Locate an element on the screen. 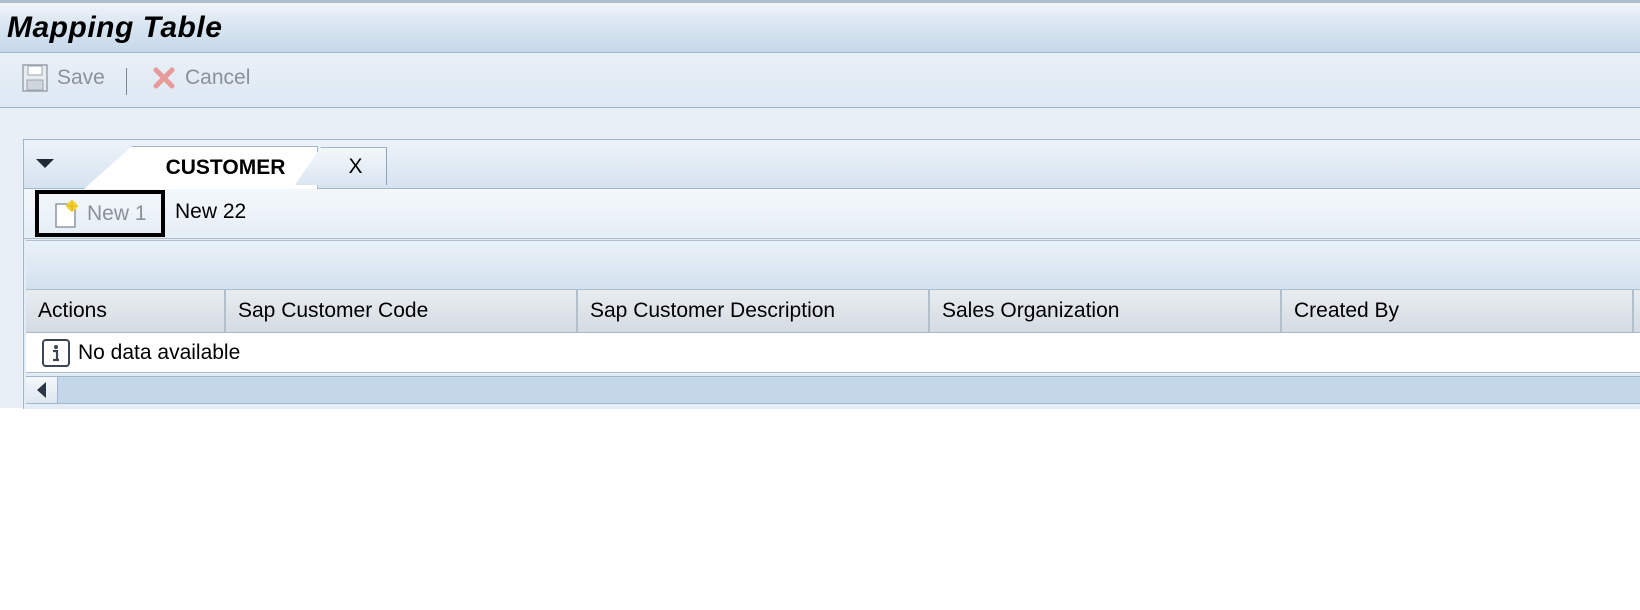 Image resolution: width=1640 pixels, height=610 pixels. red-x-icon is located at coordinates (164, 78).